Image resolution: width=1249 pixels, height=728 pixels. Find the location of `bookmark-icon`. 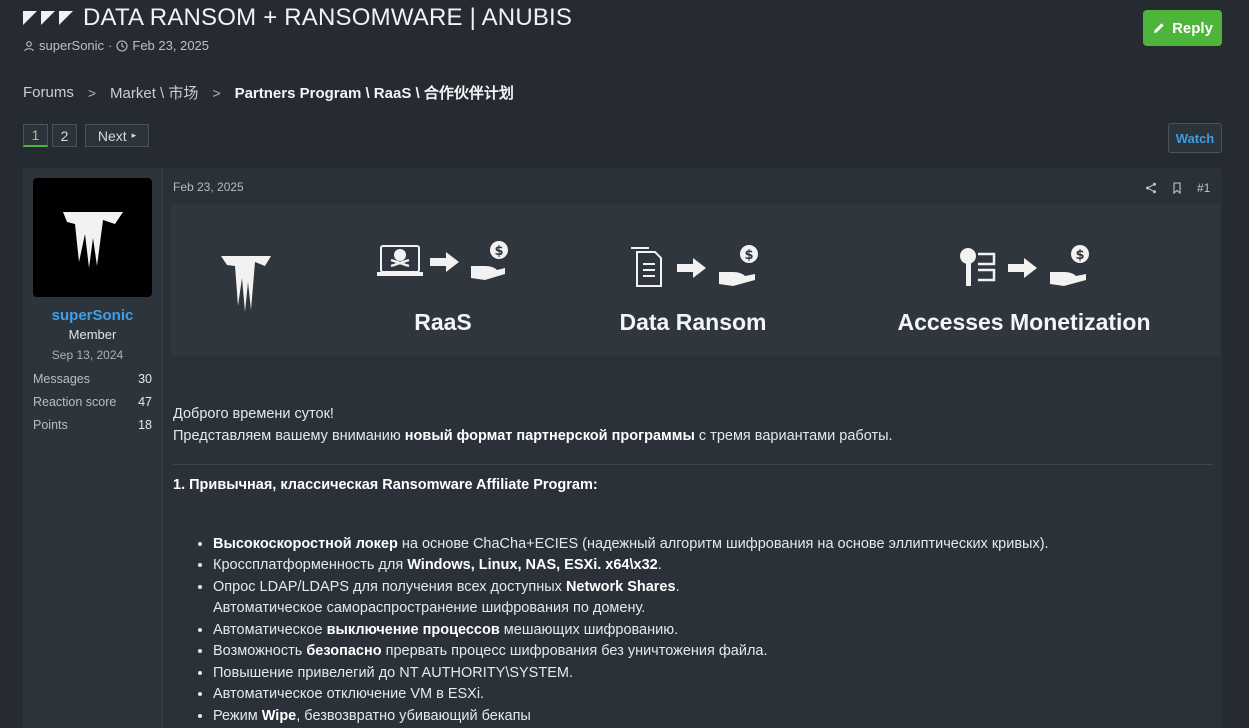

bookmark-icon is located at coordinates (1177, 188).